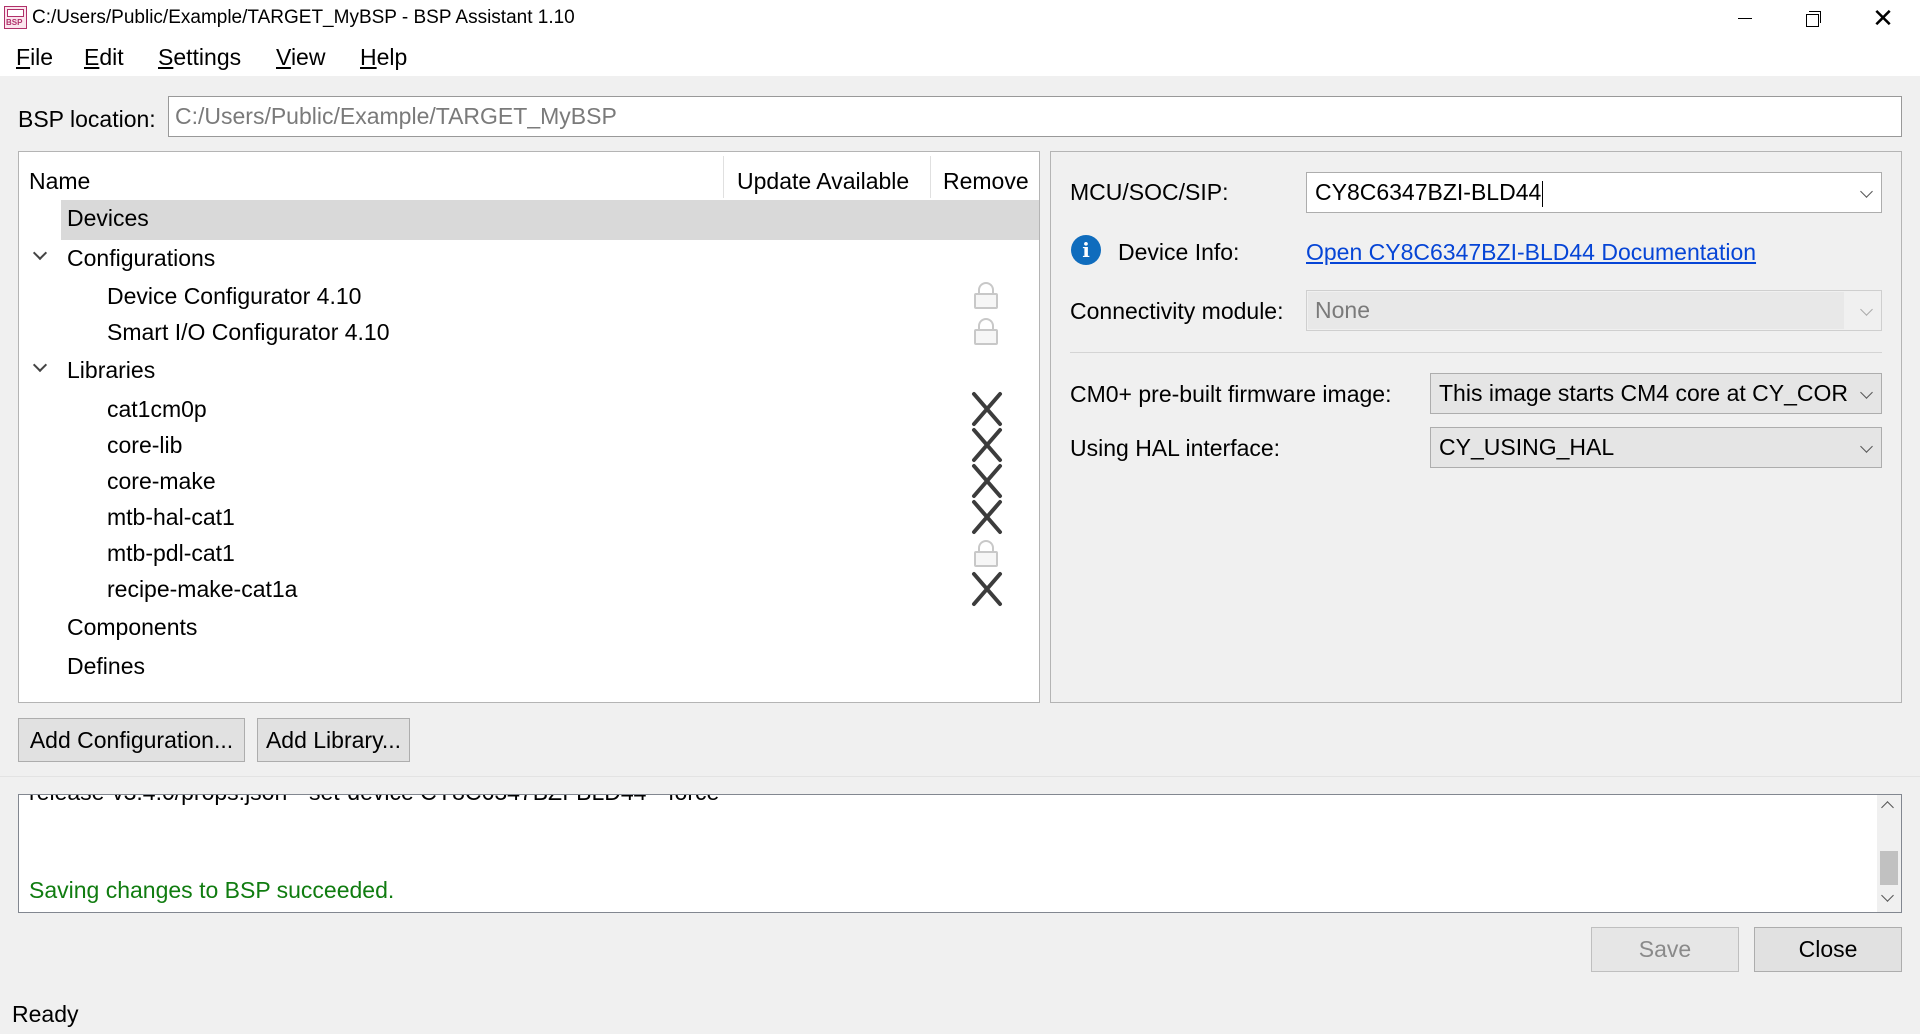 The width and height of the screenshot is (1920, 1034). I want to click on tree-item-label: Defines, so click(106, 666).